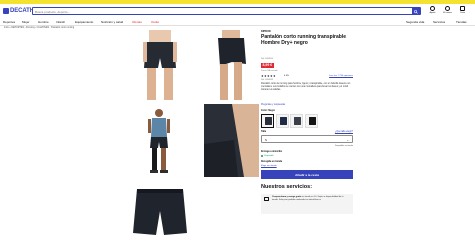 The height and width of the screenshot is (251, 475). I want to click on nav-item-infantil: Infantil, so click(60, 22).